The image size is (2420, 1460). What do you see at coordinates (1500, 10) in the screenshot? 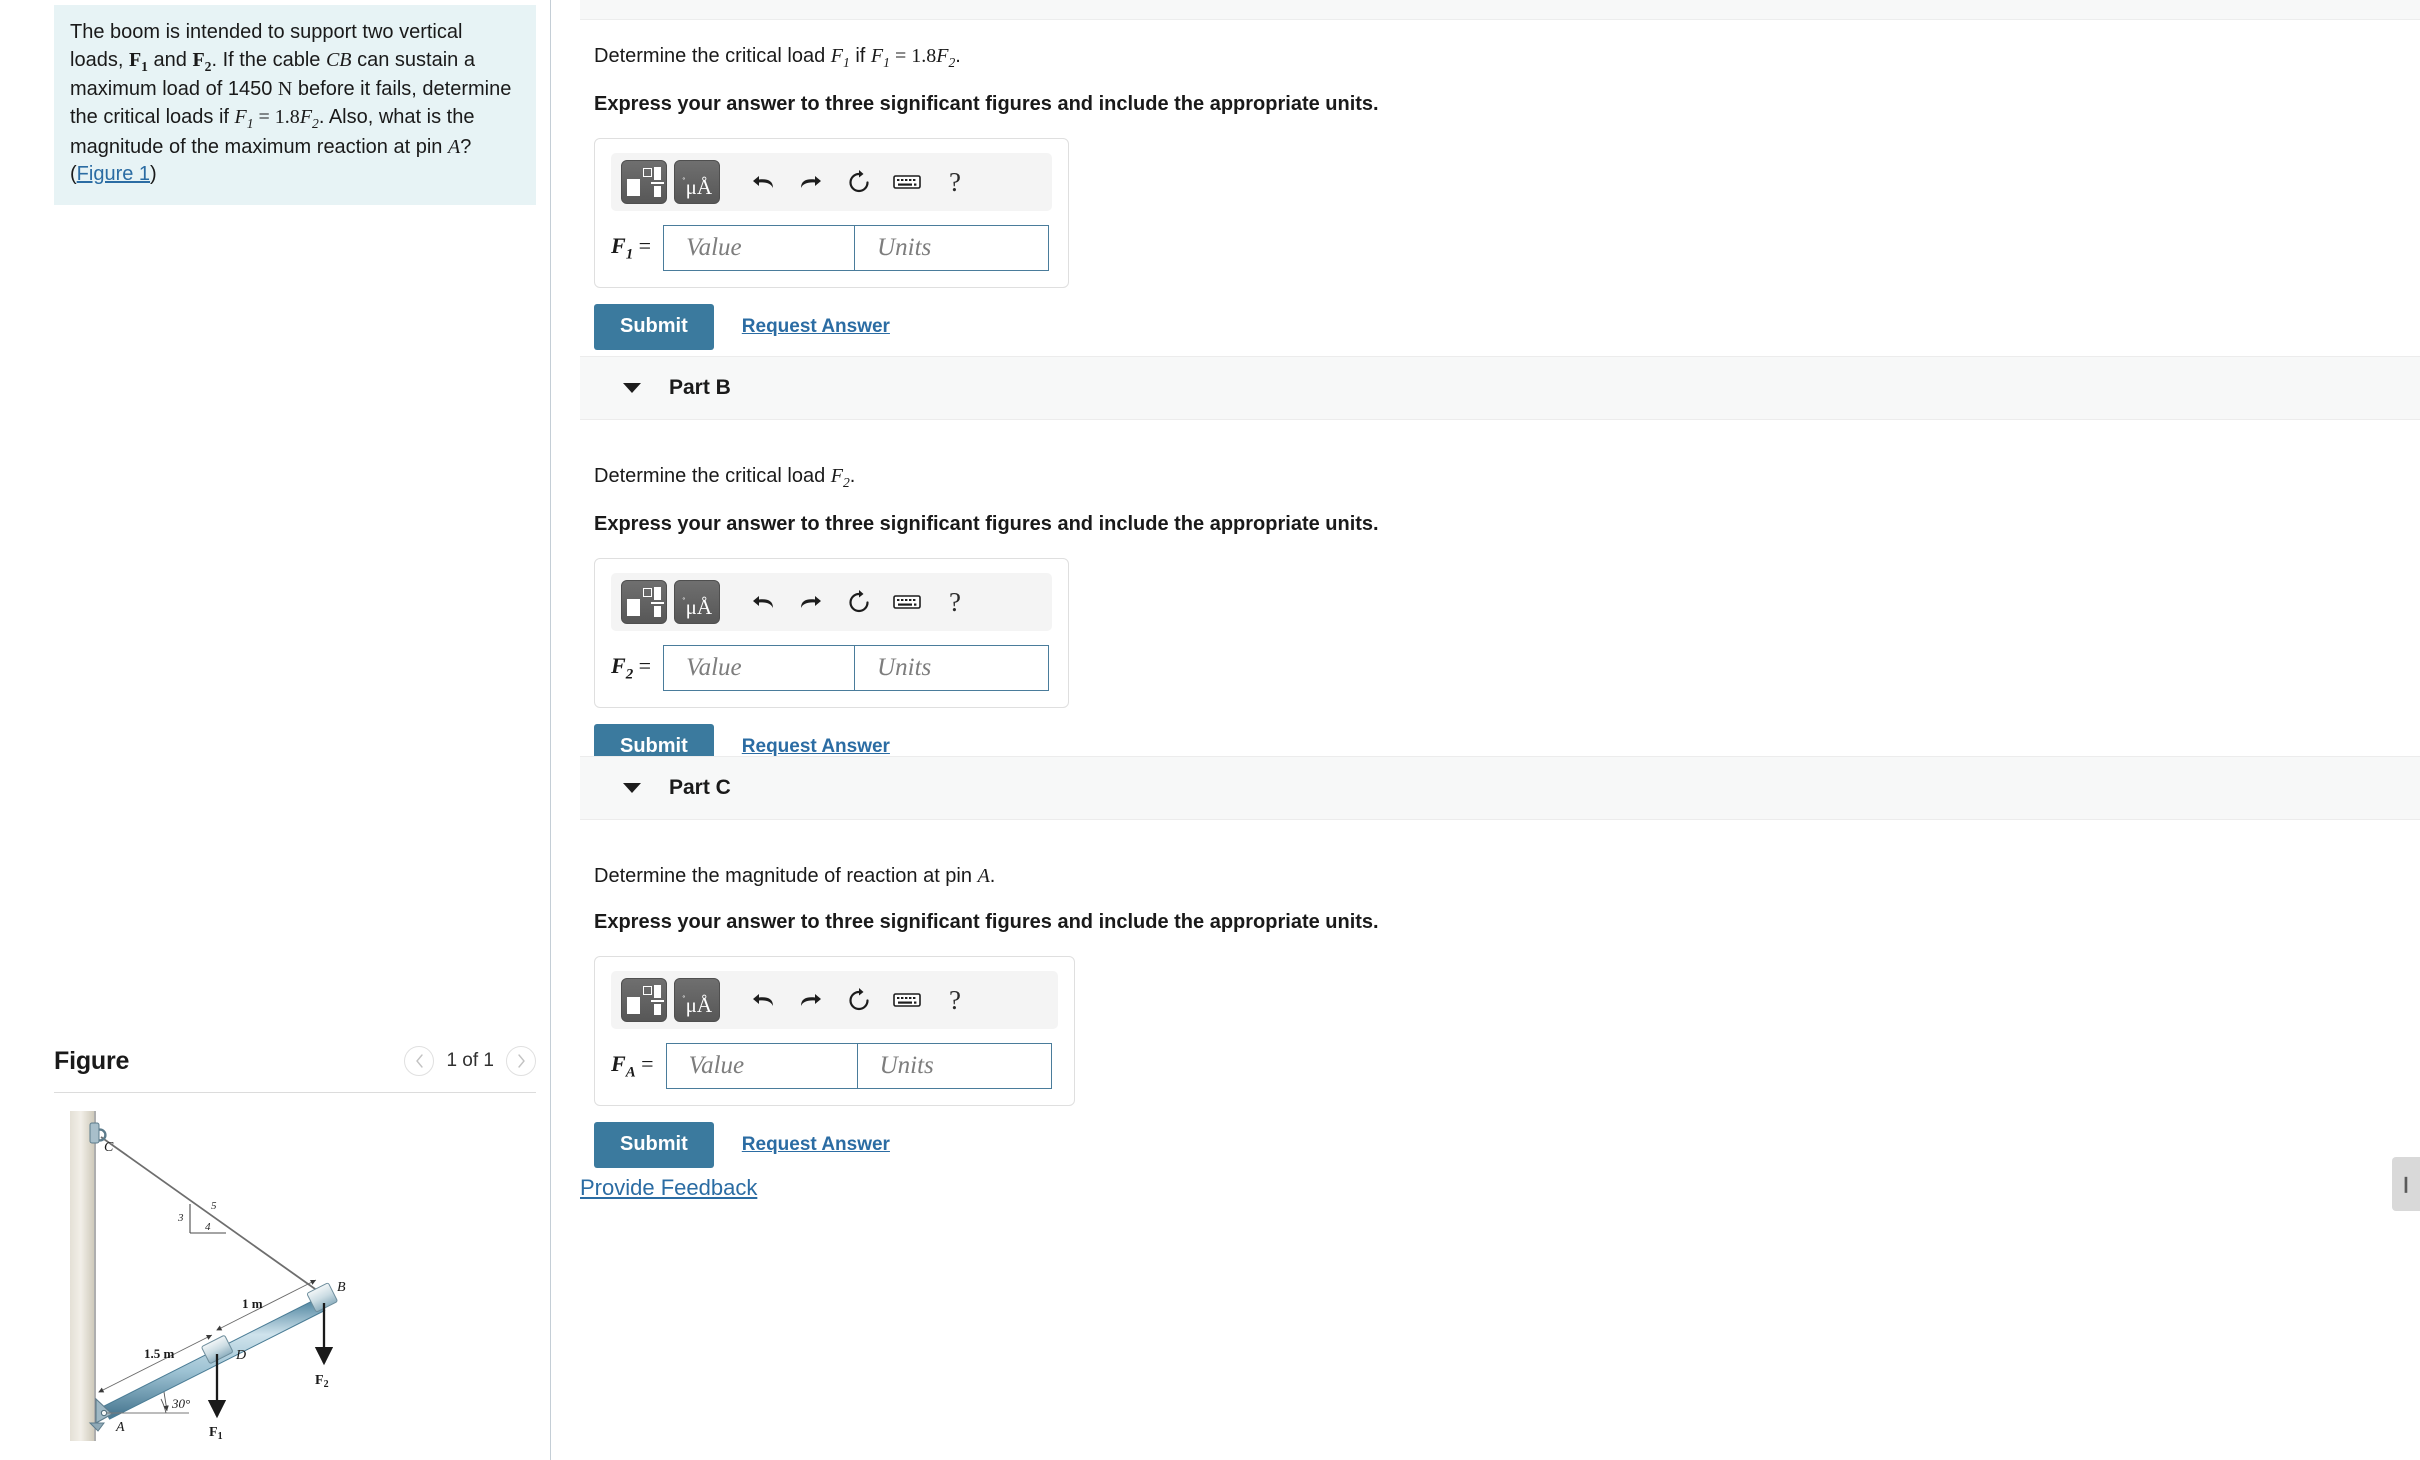
I see `part-a-header-strip` at bounding box center [1500, 10].